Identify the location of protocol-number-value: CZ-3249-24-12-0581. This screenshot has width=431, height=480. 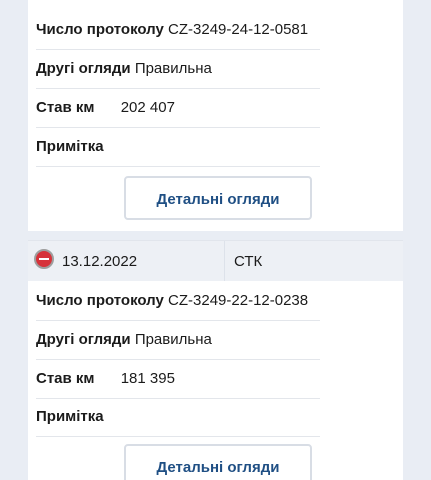
(238, 29).